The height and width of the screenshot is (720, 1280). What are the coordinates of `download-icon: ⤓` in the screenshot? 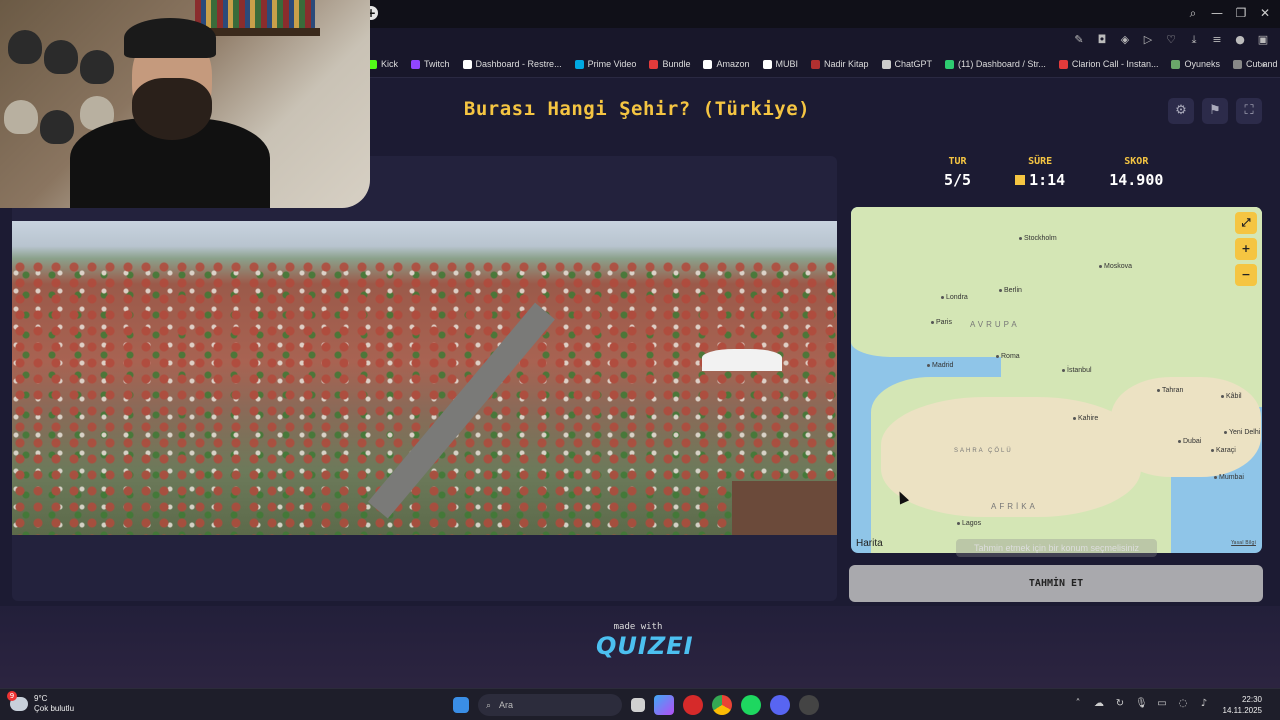 It's located at (1194, 40).